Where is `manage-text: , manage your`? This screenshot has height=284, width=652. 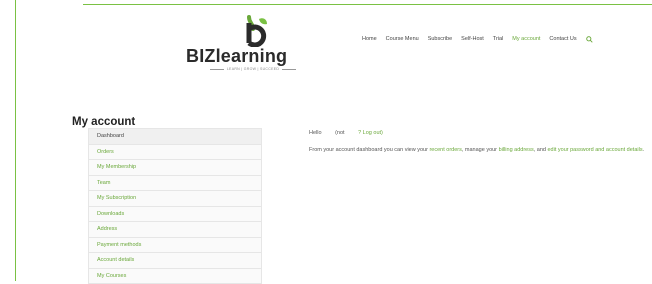
manage-text: , manage your is located at coordinates (479, 150).